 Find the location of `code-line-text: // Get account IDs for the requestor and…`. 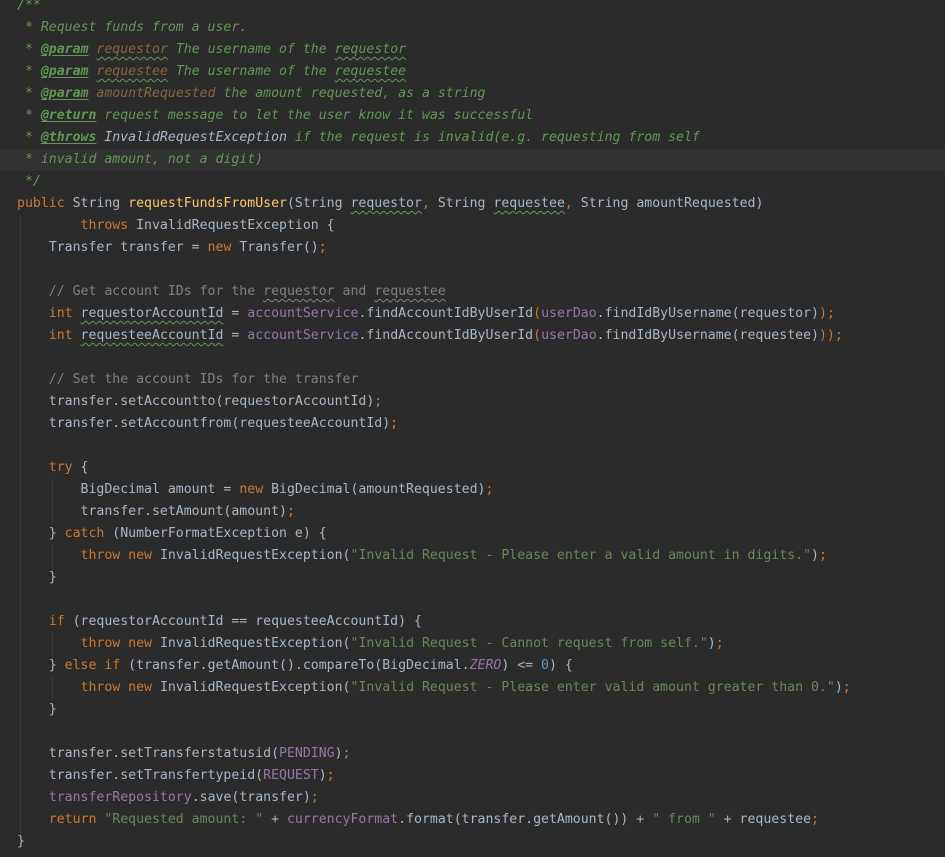

code-line-text: // Get account IDs for the requestor and… is located at coordinates (231, 292).